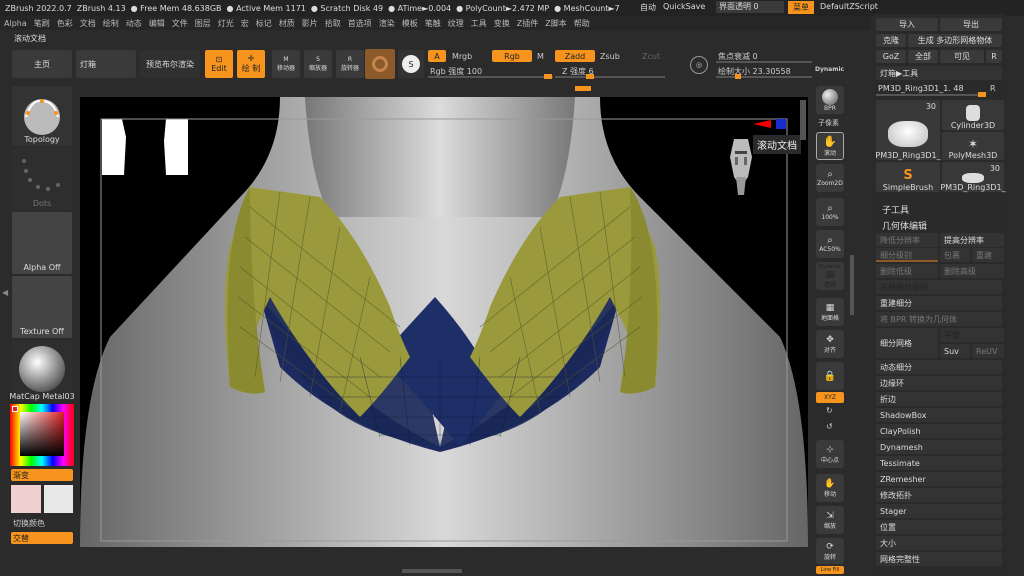  What do you see at coordinates (939, 447) in the screenshot?
I see `dynamesh-section: Dynamesh` at bounding box center [939, 447].